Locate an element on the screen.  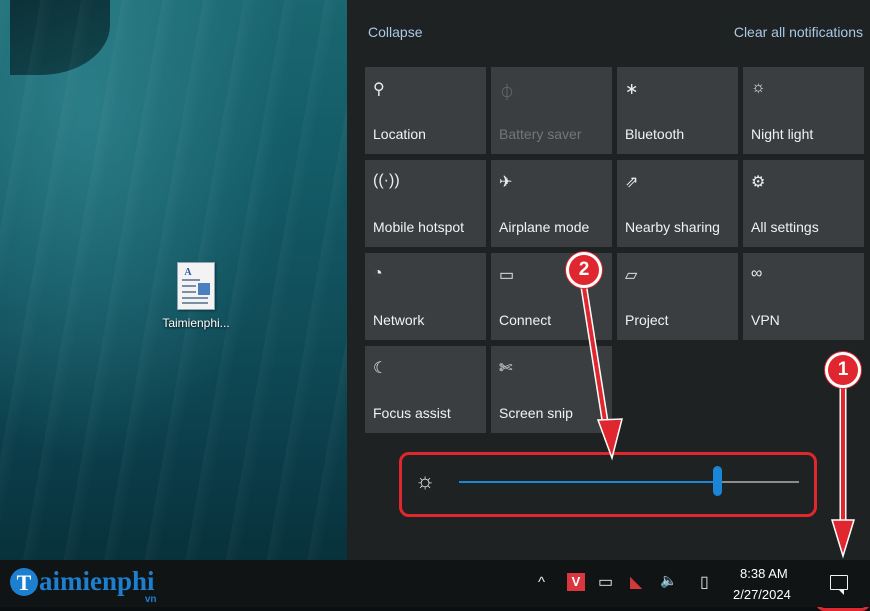
tile-mobile-hotspot: ((·)) Mobile hotspot is located at coordinates (425, 203).